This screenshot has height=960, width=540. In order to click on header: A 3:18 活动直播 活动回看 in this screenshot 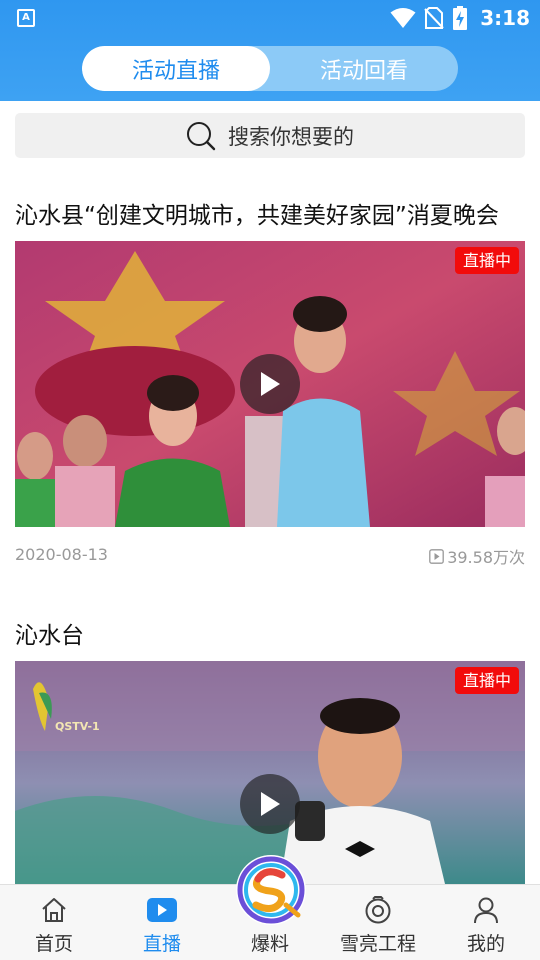, I will do `click(270, 50)`.